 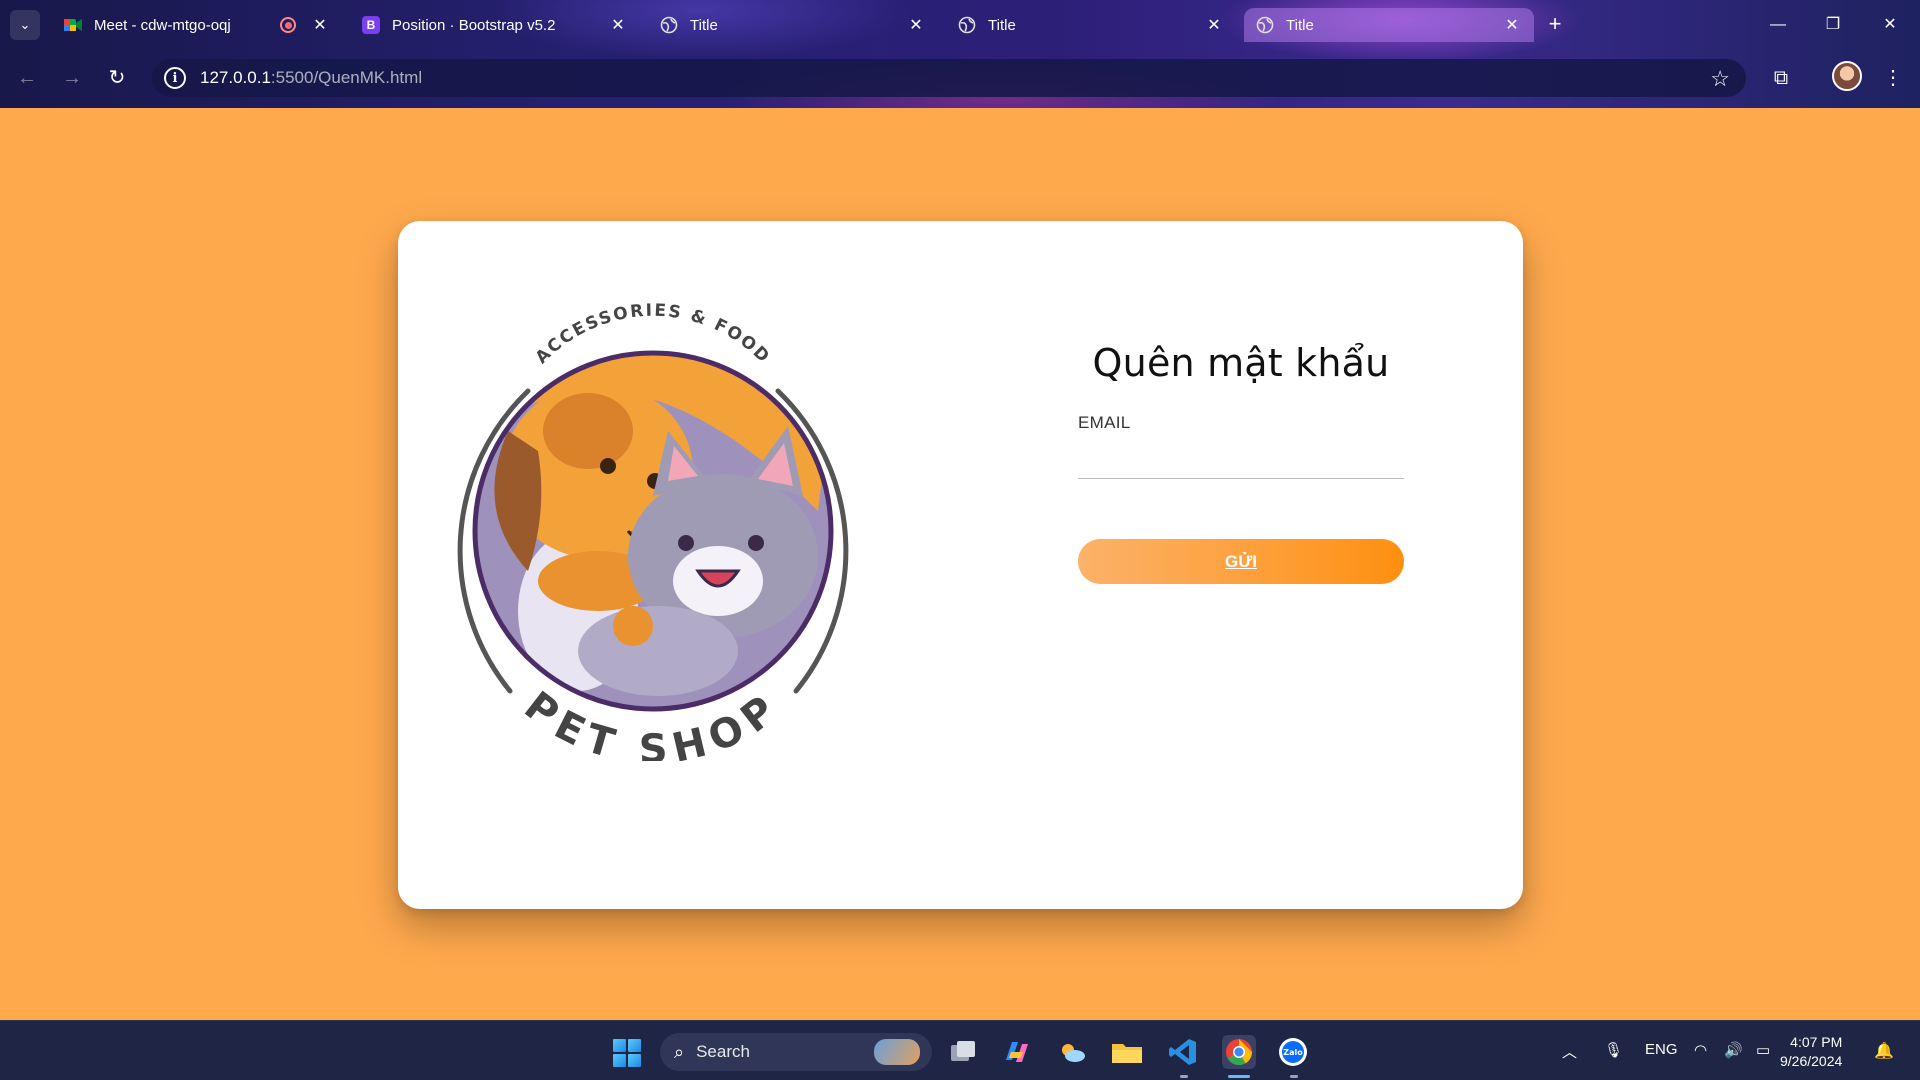 I want to click on tray-overflow-icon: ︿, so click(x=1569, y=1051).